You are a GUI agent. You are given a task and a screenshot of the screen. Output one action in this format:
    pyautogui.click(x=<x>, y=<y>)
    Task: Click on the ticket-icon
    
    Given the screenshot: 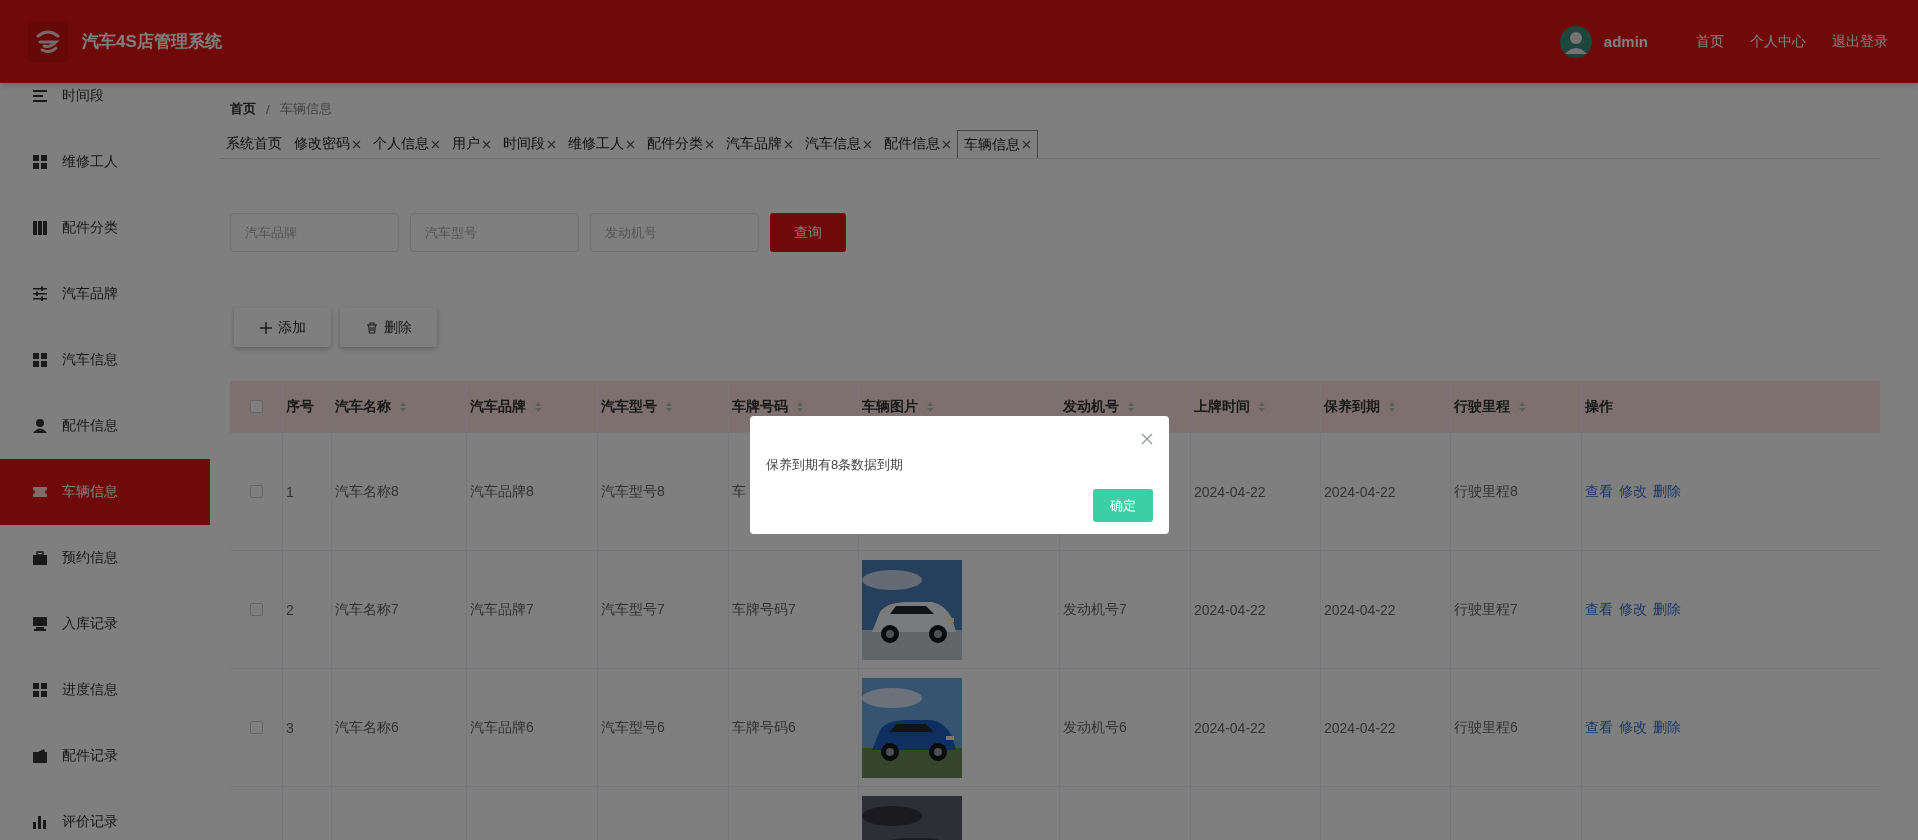 What is the action you would take?
    pyautogui.click(x=40, y=492)
    